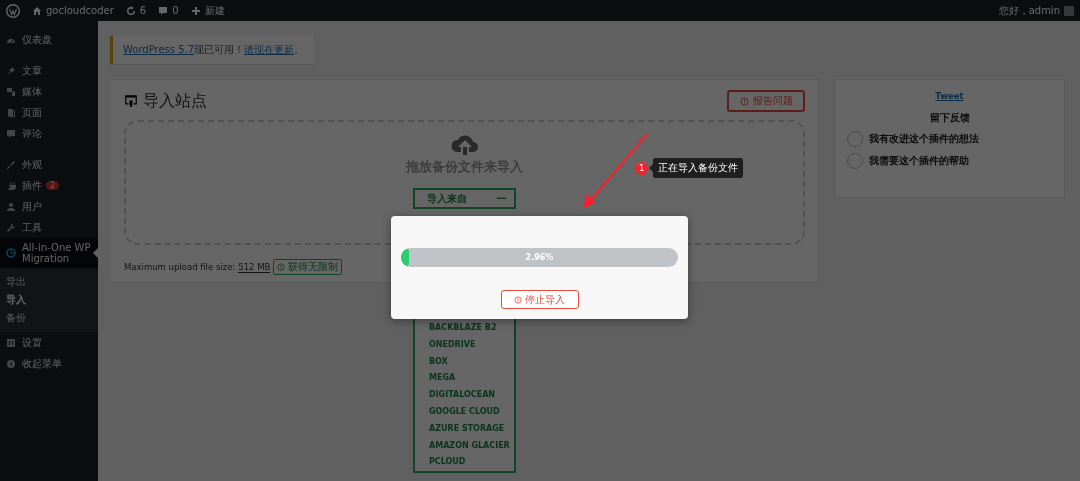 Image resolution: width=1080 pixels, height=481 pixels. What do you see at coordinates (49, 253) in the screenshot?
I see `sidebar-item: All-in-One WP Migration` at bounding box center [49, 253].